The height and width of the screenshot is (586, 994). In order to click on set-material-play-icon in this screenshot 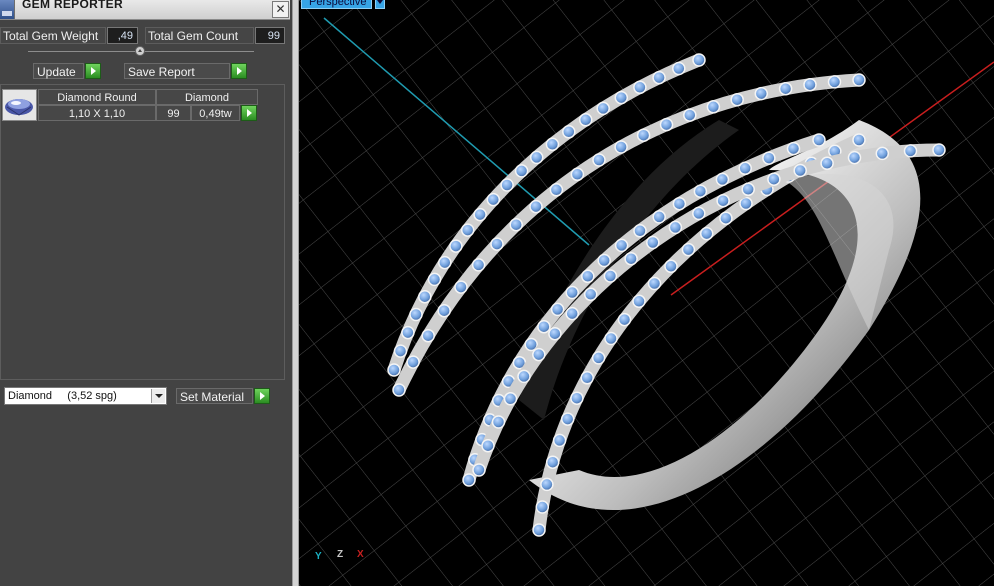, I will do `click(262, 396)`.